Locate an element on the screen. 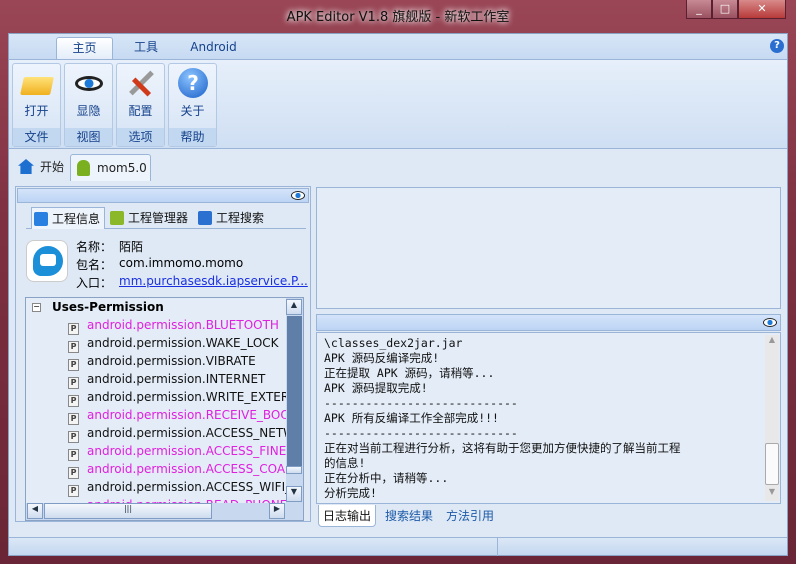  tab-tools: 工具 is located at coordinates (146, 48).